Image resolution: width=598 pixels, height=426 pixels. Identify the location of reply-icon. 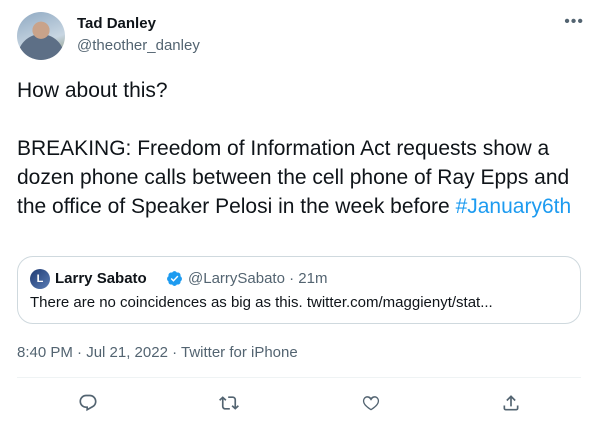
(88, 403).